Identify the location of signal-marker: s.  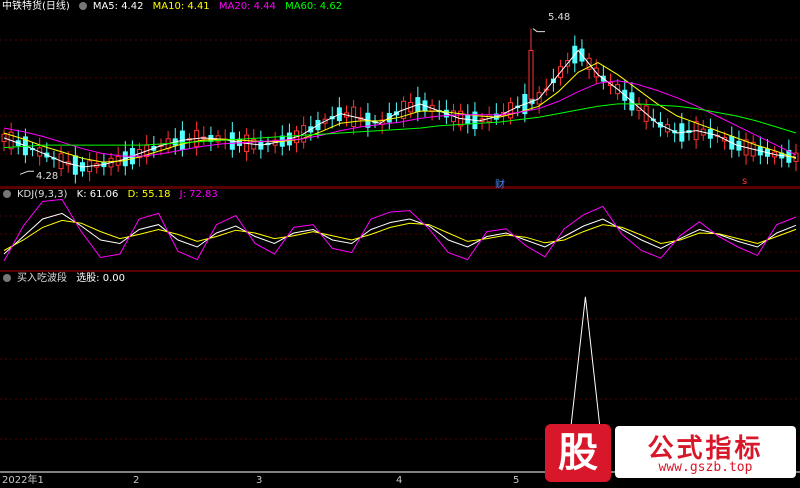
(744, 181).